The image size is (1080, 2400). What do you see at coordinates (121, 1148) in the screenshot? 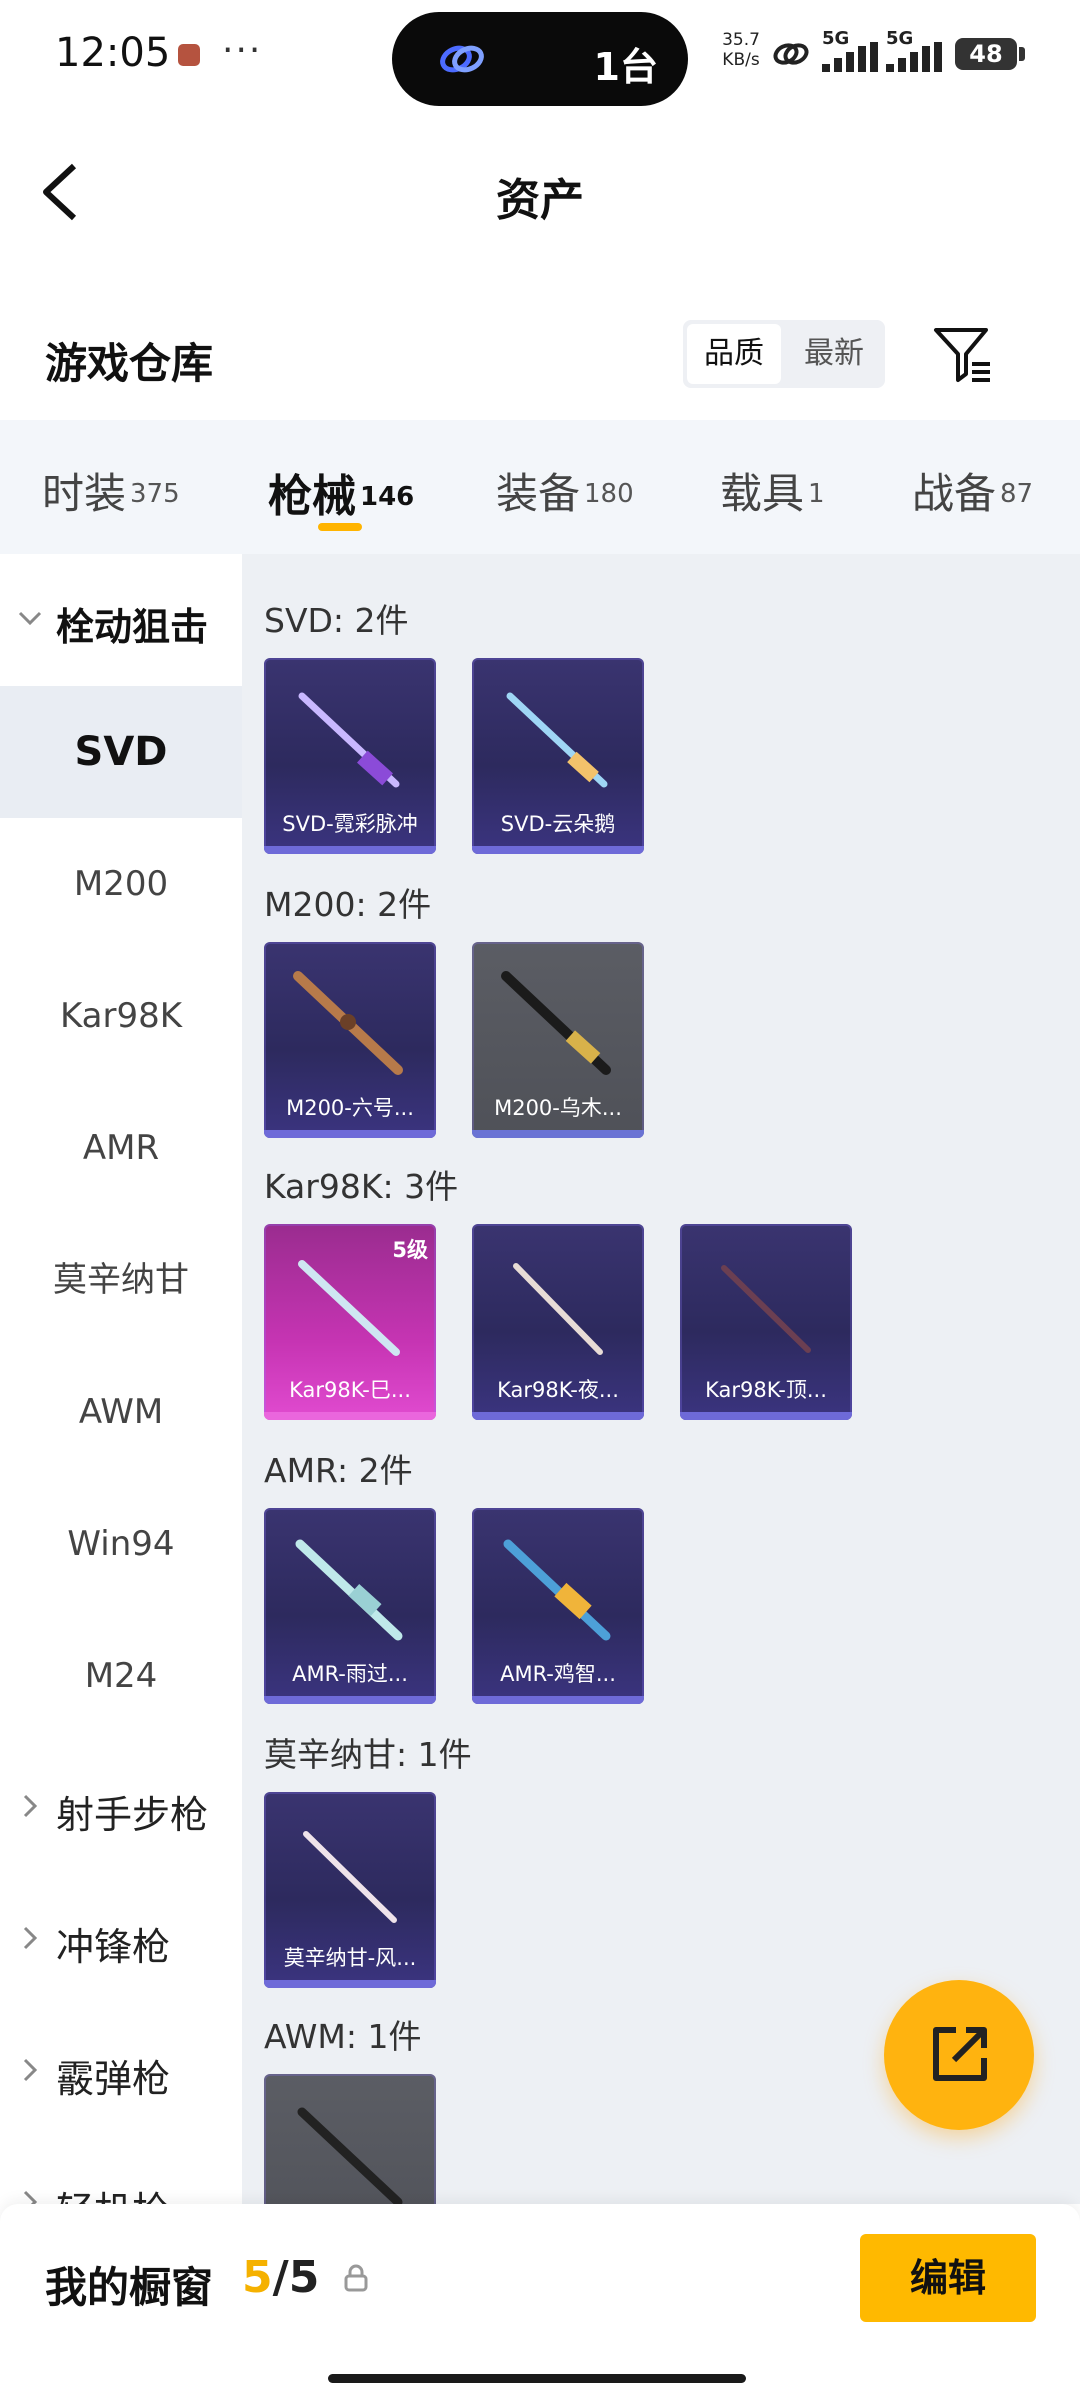
I see `sidebar-item-amr: AMR` at bounding box center [121, 1148].